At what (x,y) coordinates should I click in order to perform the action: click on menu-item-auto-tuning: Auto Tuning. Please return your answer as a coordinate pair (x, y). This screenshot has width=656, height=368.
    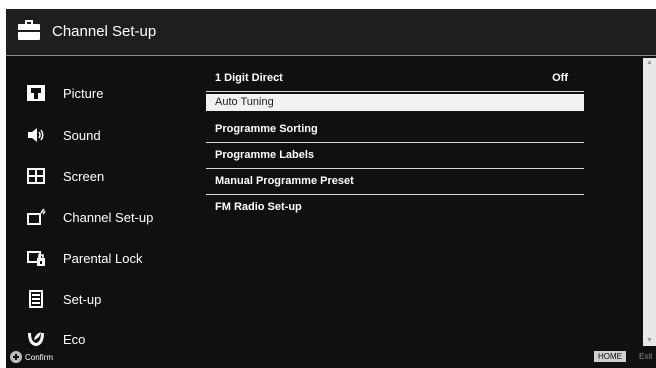
    Looking at the image, I should click on (395, 102).